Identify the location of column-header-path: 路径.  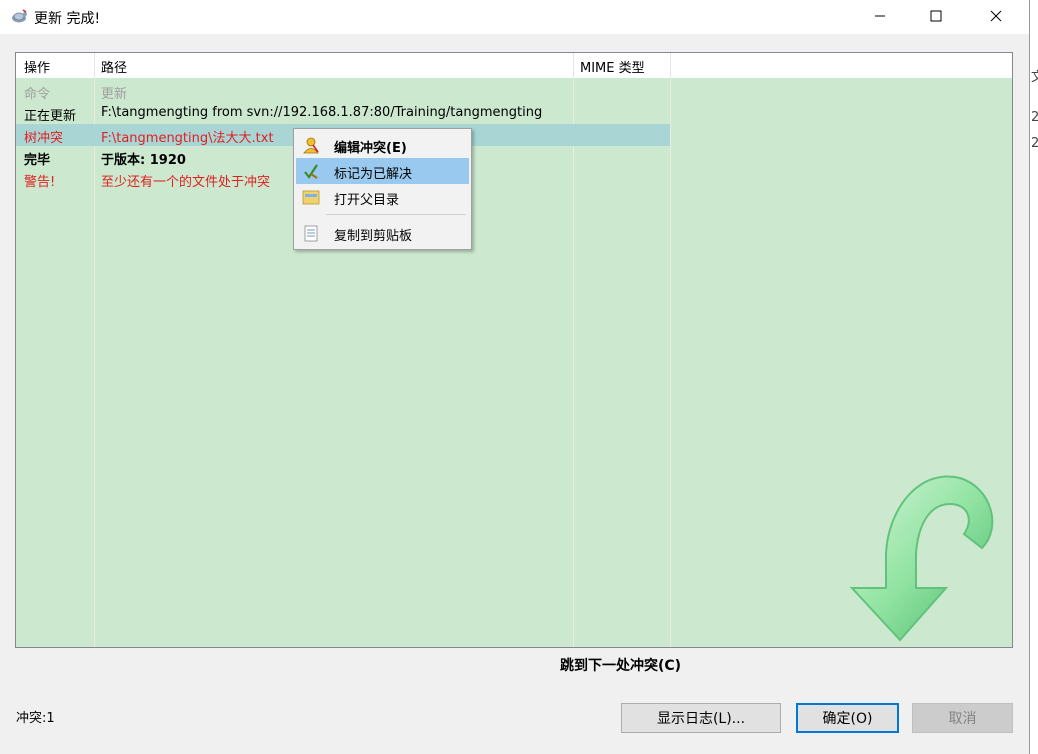
(114, 66).